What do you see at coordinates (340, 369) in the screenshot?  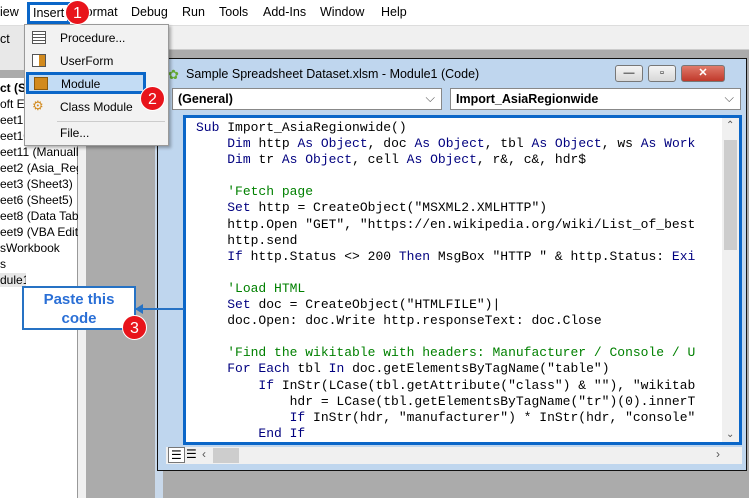 I see `code-keyword: In` at bounding box center [340, 369].